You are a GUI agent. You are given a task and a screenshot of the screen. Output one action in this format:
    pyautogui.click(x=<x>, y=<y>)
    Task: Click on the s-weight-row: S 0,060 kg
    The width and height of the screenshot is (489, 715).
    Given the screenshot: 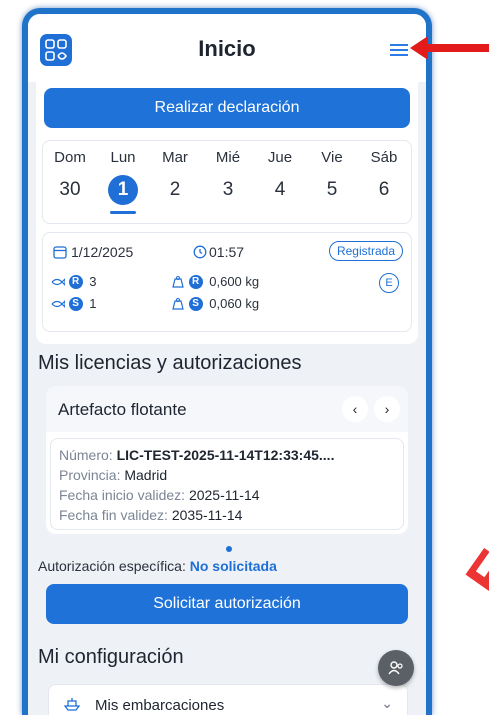 What is the action you would take?
    pyautogui.click(x=215, y=304)
    